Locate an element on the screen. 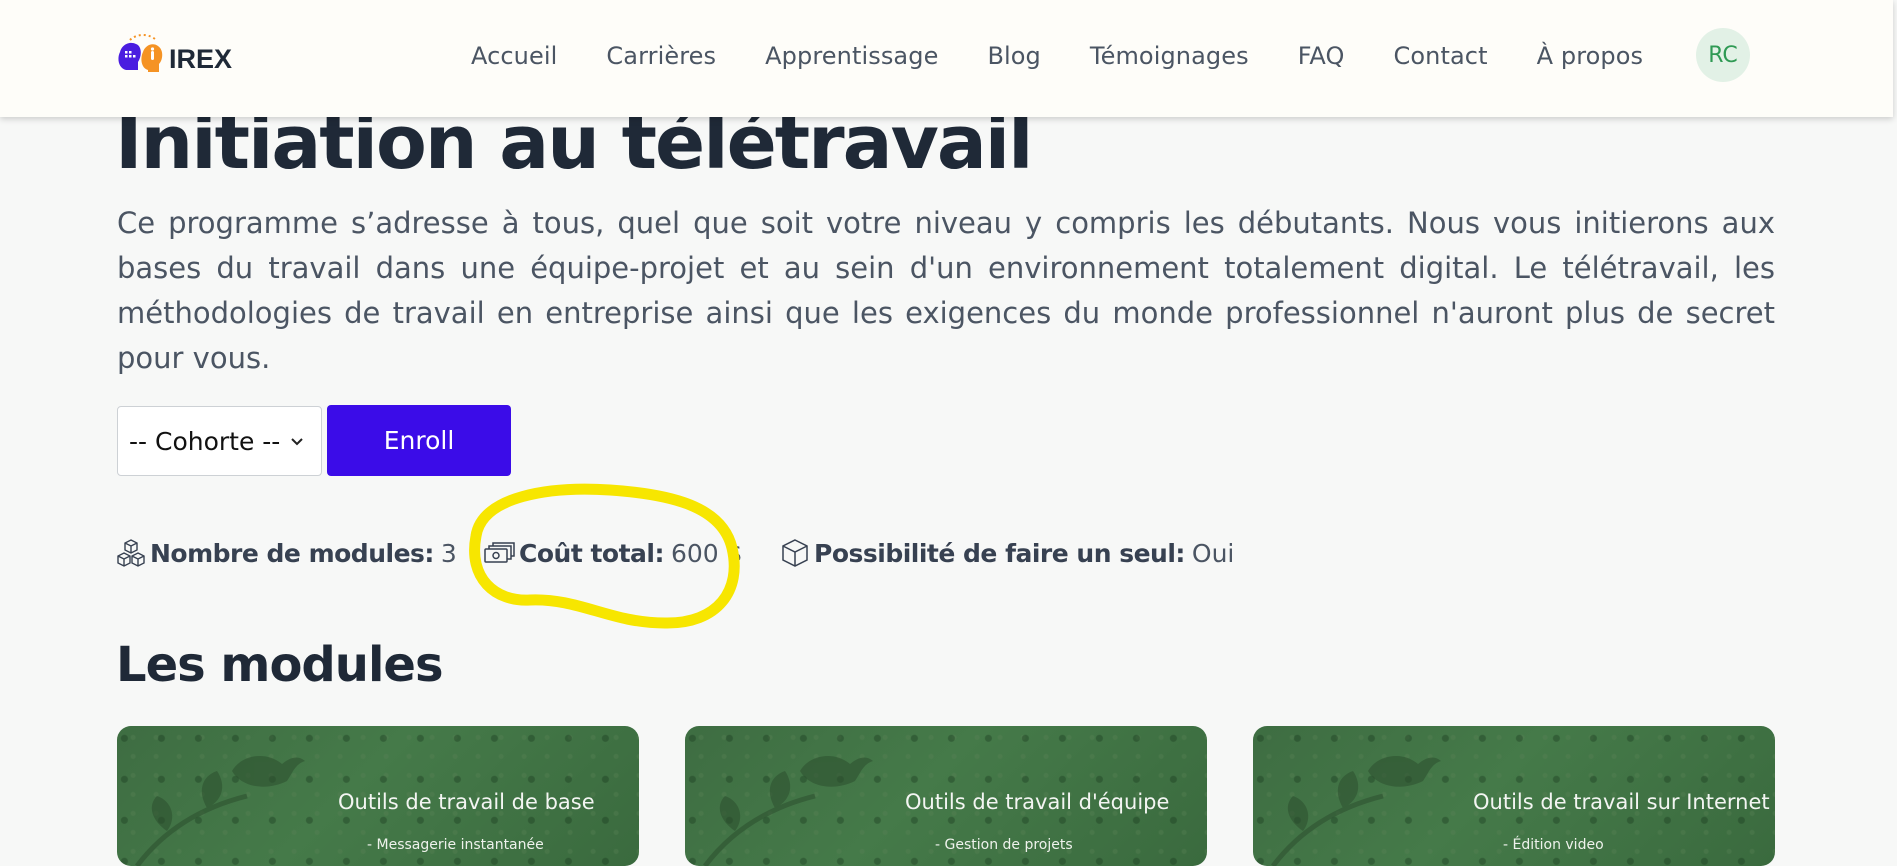 This screenshot has height=866, width=1897. nav-faq: FAQ is located at coordinates (1321, 56).